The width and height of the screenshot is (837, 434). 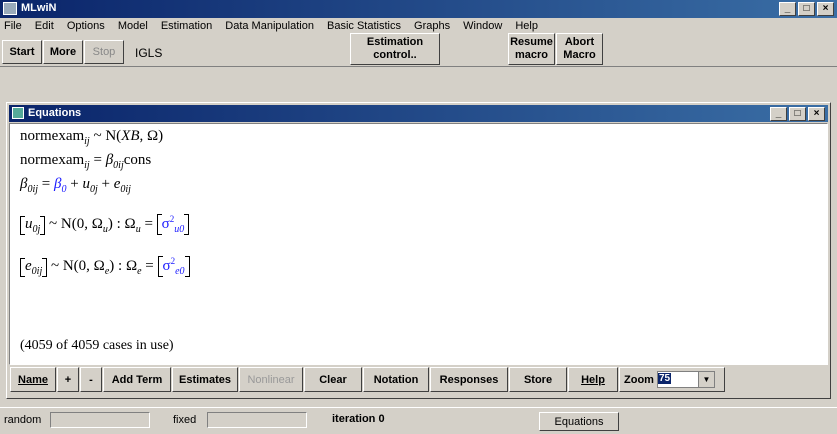 I want to click on more-button: More, so click(x=63, y=52).